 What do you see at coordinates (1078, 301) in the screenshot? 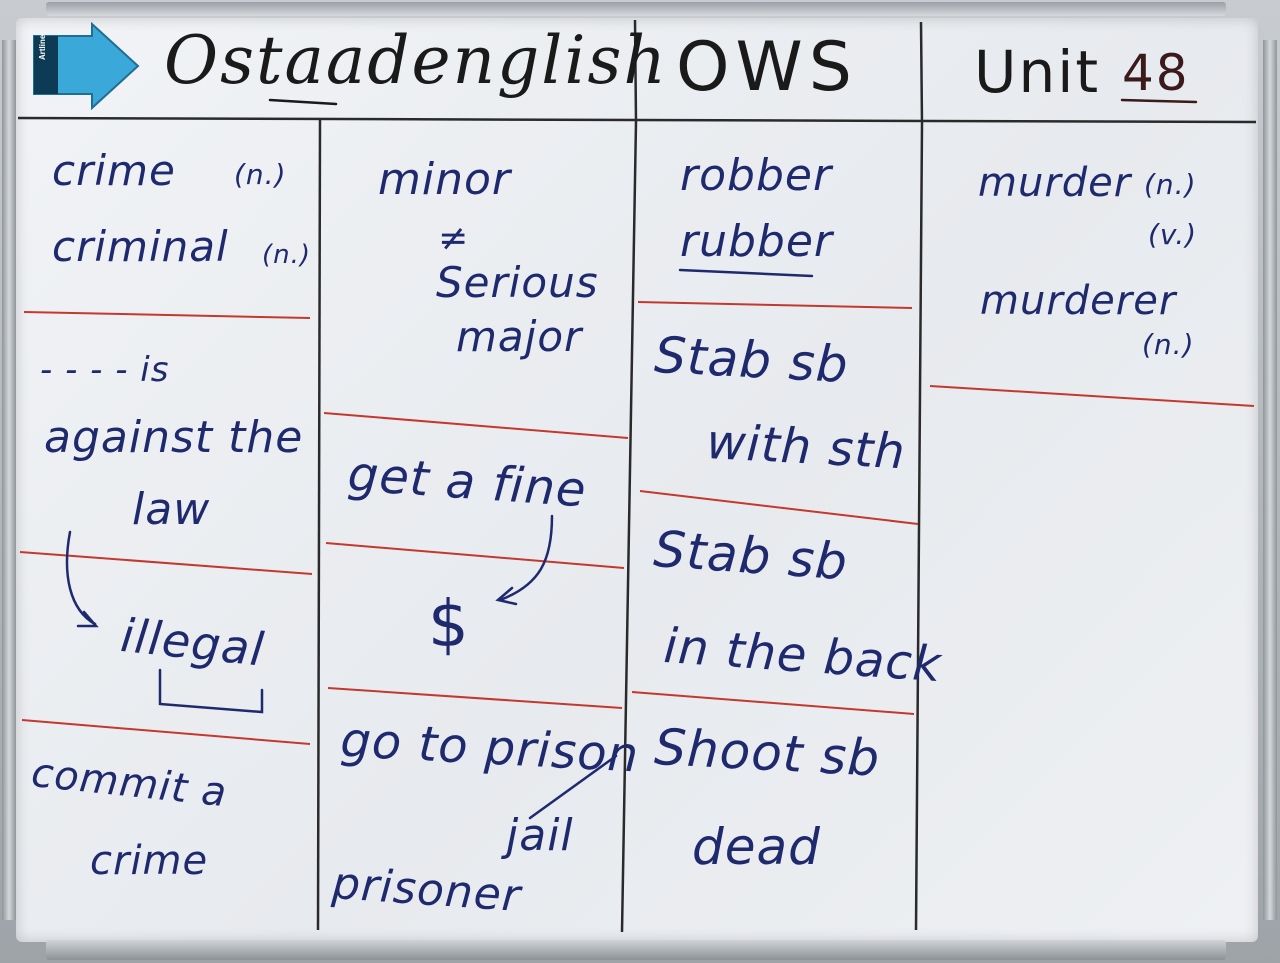
I see `word-murderer: murderer` at bounding box center [1078, 301].